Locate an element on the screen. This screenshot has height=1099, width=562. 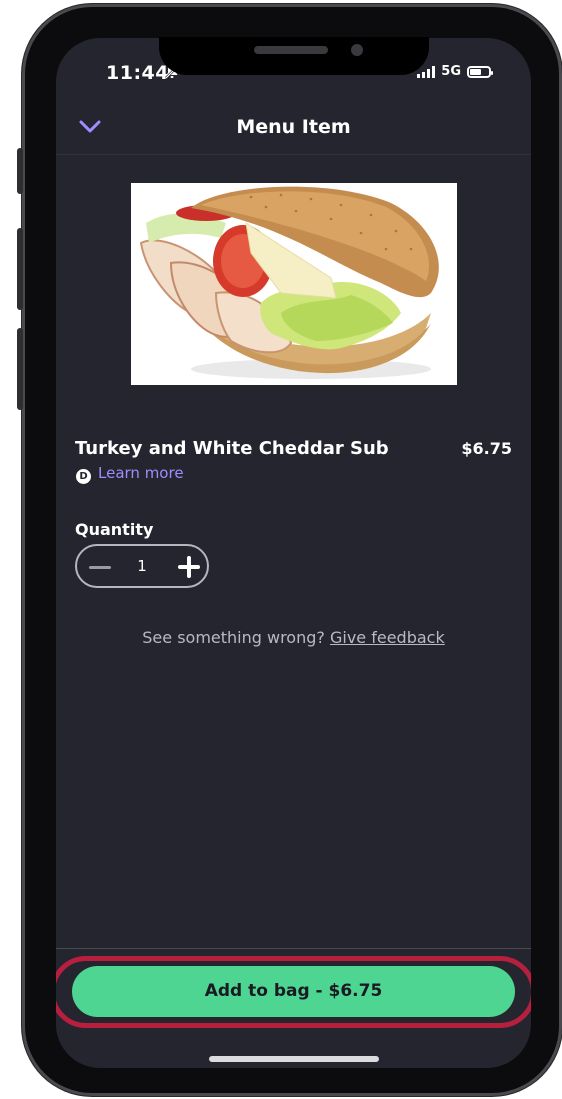
header: Menu Item is located at coordinates (293, 127).